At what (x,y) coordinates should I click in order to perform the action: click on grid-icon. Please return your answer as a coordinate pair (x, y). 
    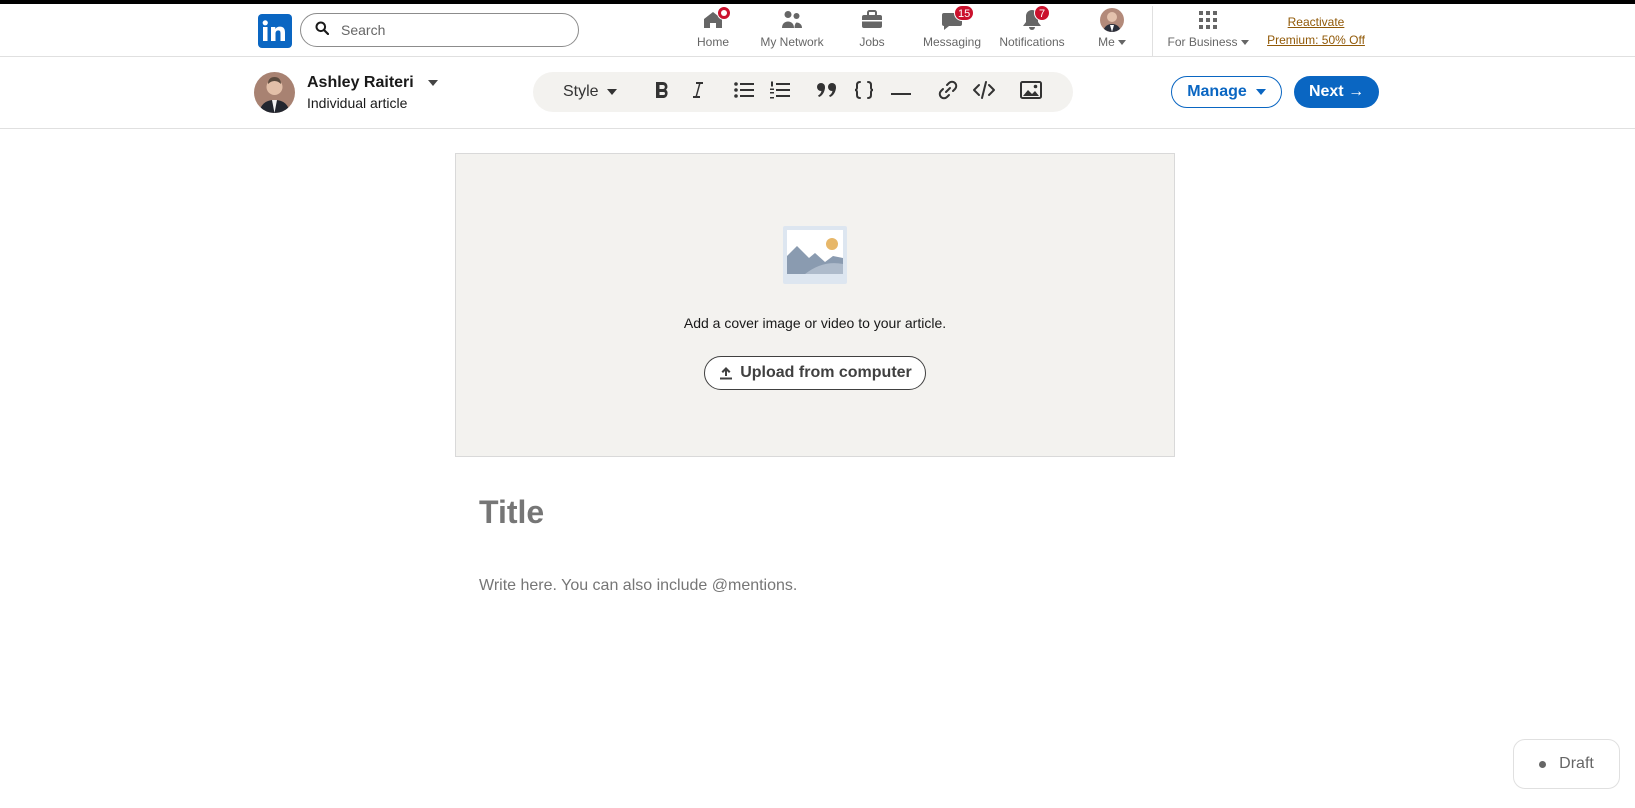
    Looking at the image, I should click on (1208, 20).